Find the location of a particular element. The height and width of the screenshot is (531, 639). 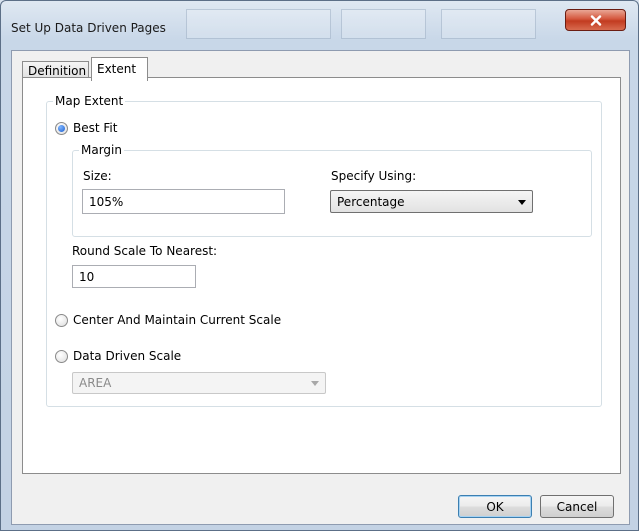

data-driven-field-dropdown: AREA is located at coordinates (199, 383).